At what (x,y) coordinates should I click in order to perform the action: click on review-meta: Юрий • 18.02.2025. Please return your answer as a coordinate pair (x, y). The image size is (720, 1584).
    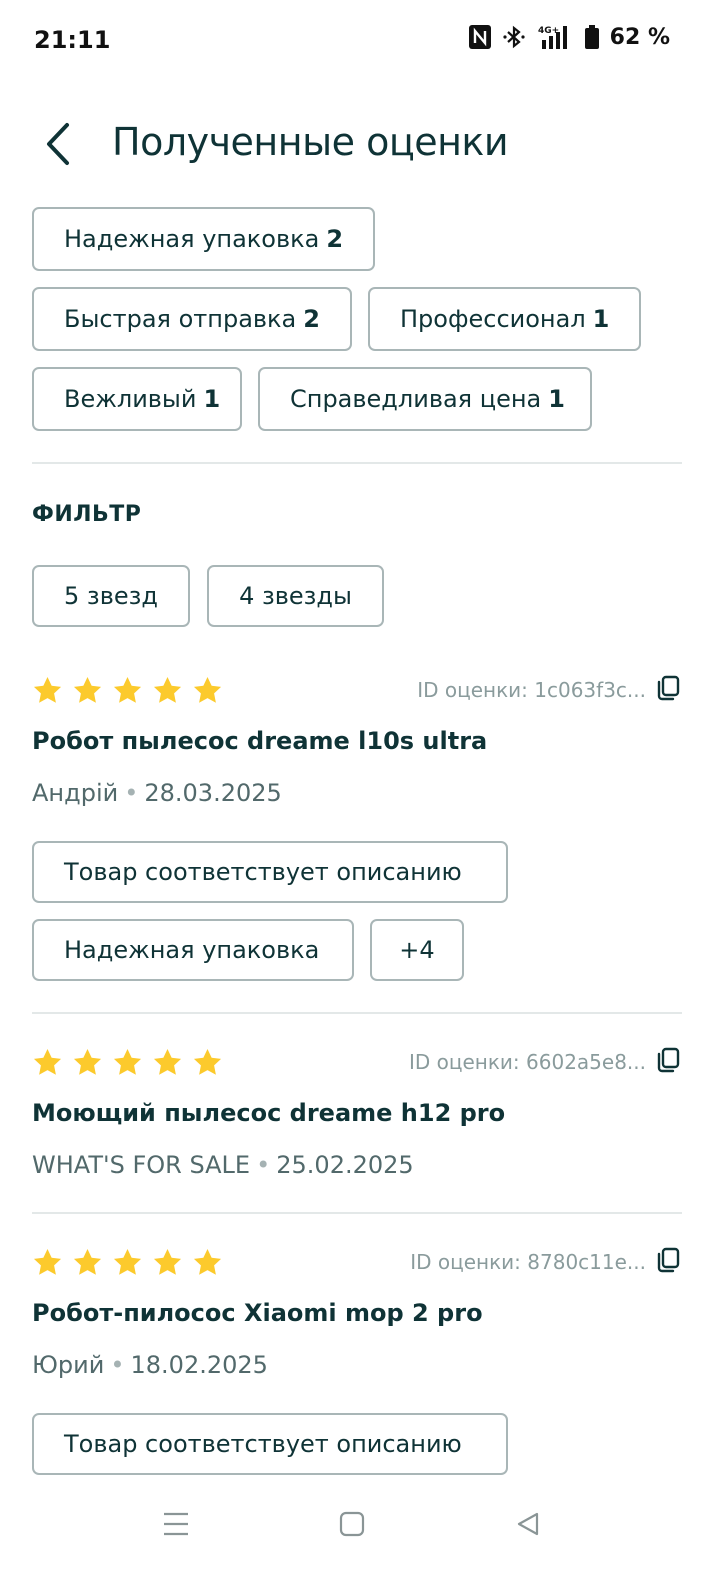
    Looking at the image, I should click on (150, 1365).